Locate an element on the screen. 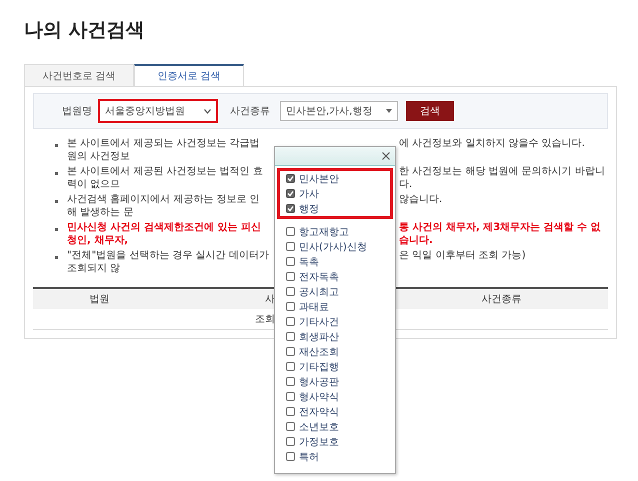 The image size is (638, 481). court-label: 법원명 is located at coordinates (77, 111).